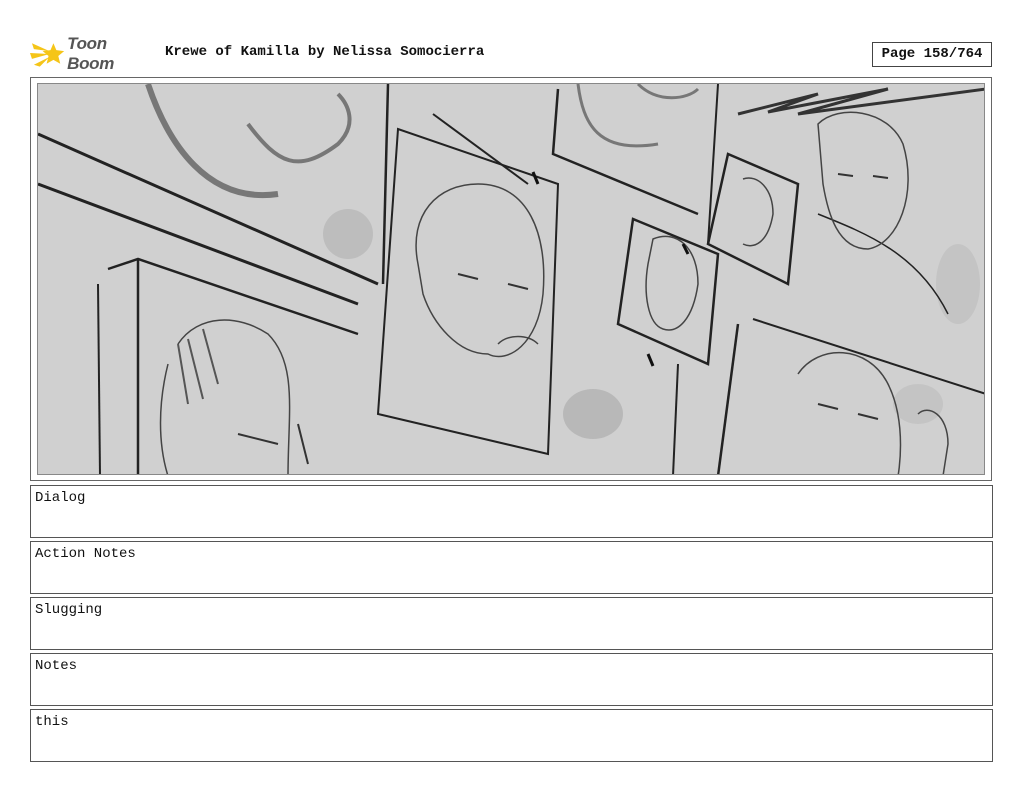 The height and width of the screenshot is (793, 1024). What do you see at coordinates (85, 554) in the screenshot?
I see `action-notes-label: Action Notes` at bounding box center [85, 554].